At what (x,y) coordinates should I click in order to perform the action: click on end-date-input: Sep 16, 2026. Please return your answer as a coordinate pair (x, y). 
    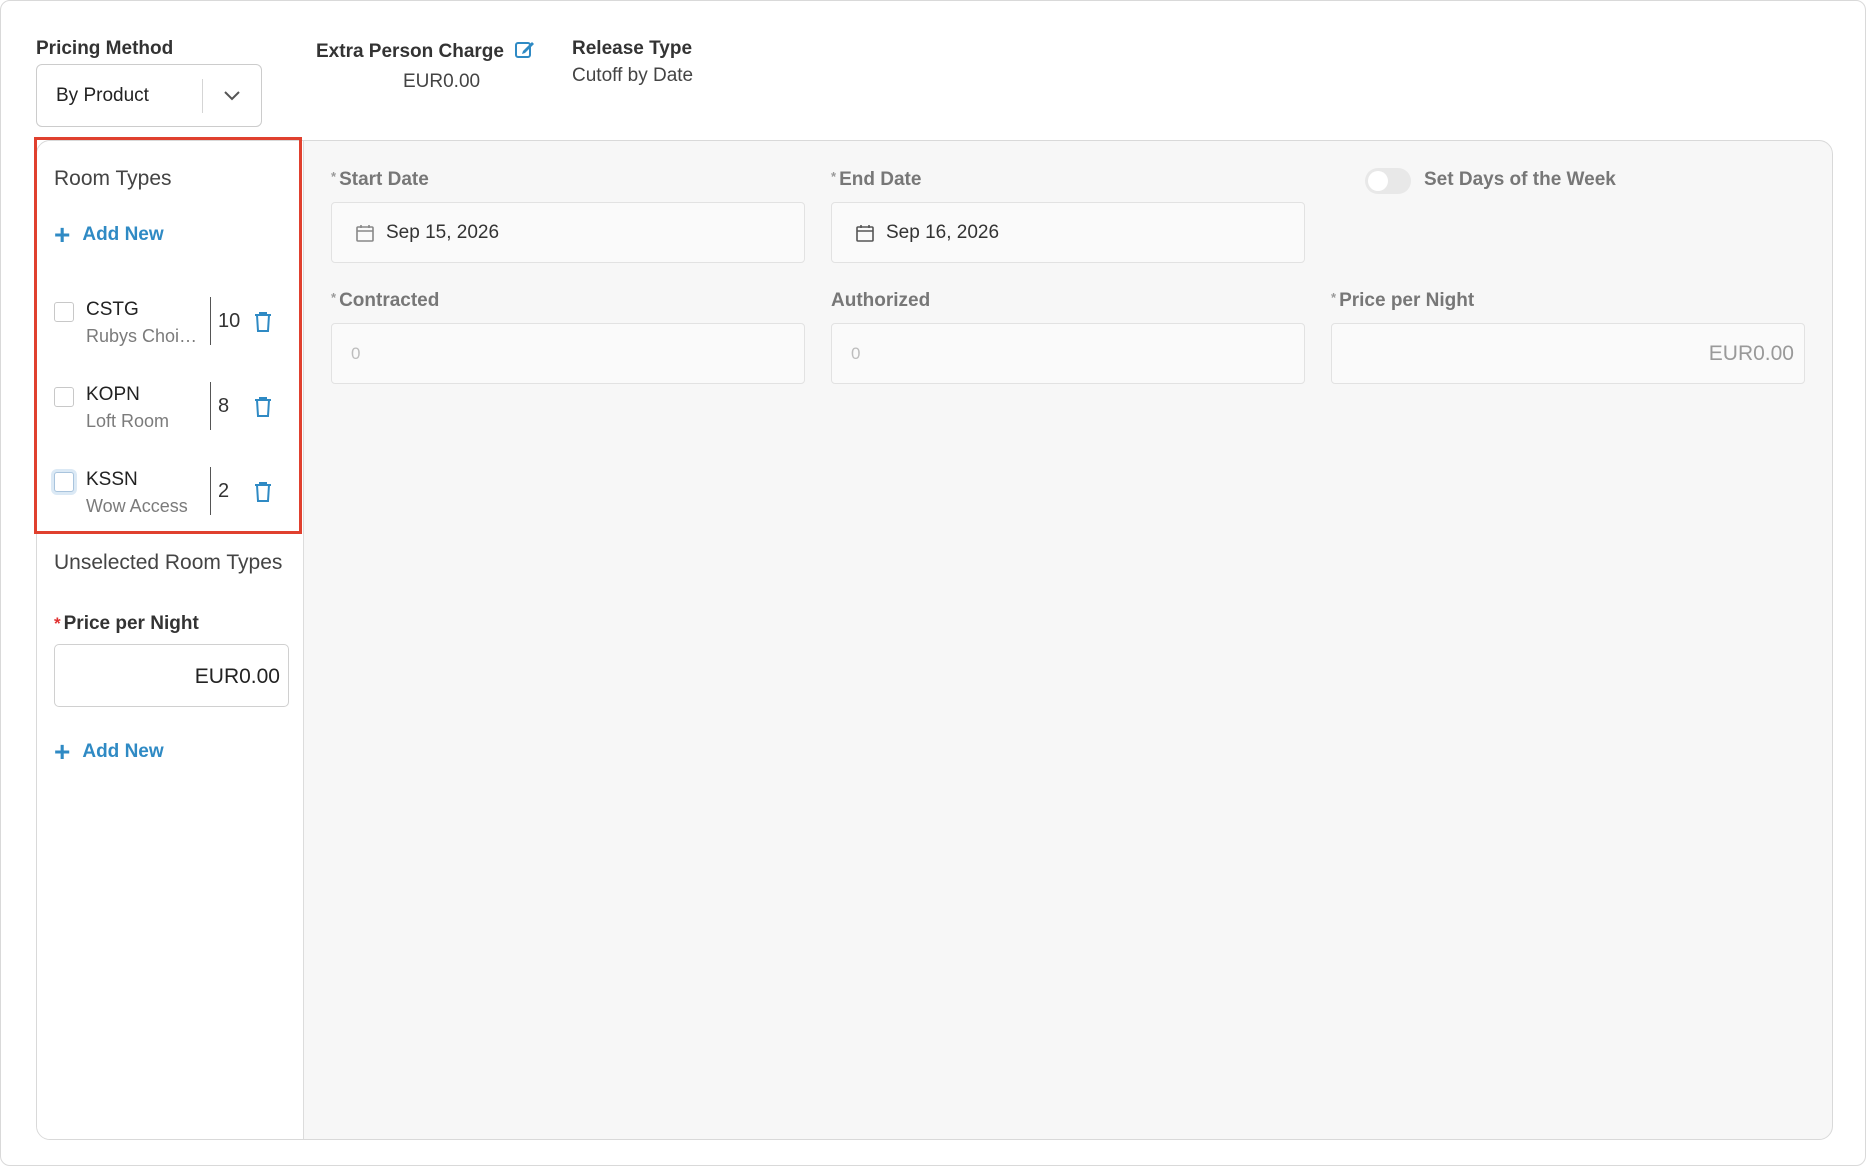
    Looking at the image, I should click on (1068, 232).